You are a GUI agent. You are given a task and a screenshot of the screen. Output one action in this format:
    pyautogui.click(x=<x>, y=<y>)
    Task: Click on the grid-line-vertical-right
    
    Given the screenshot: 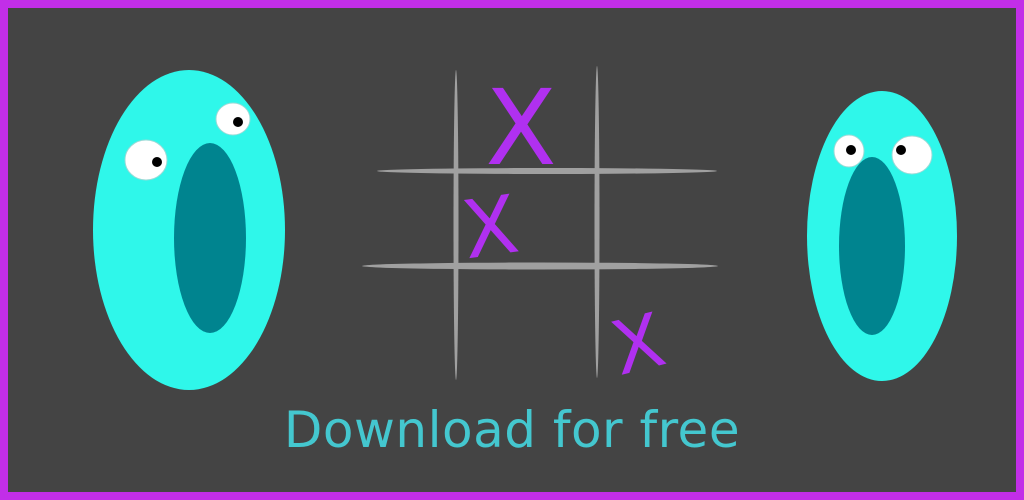 What is the action you would take?
    pyautogui.click(x=597, y=222)
    